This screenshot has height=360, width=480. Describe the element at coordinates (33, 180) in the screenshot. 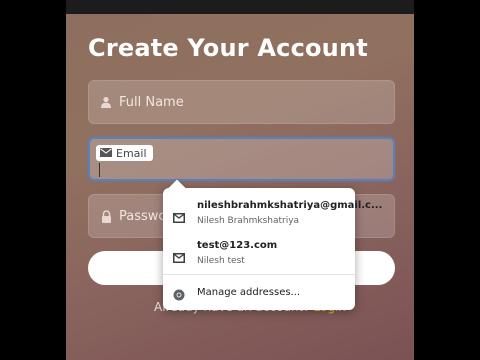

I see `left-letterbox` at that location.